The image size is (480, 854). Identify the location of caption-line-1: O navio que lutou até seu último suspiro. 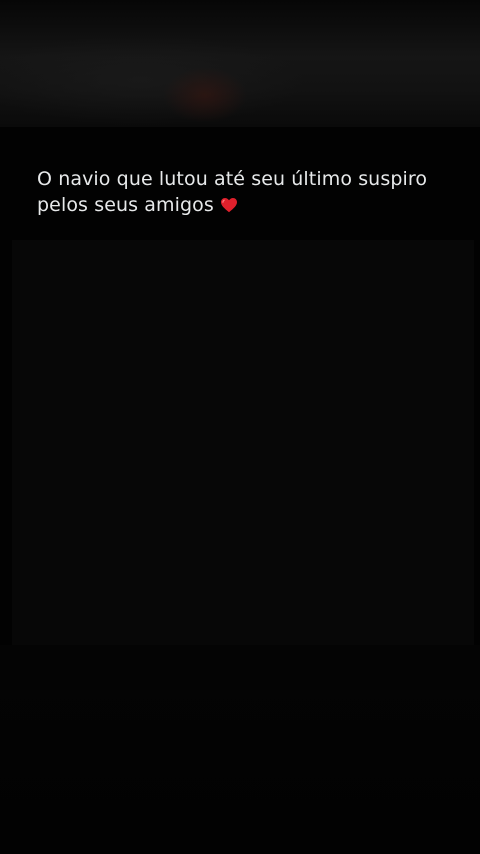
(232, 179).